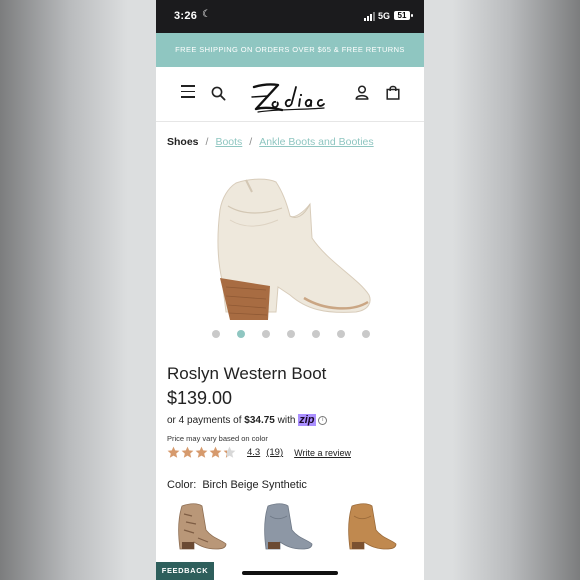  Describe the element at coordinates (370, 526) in the screenshot. I see `swatch-tan` at that location.